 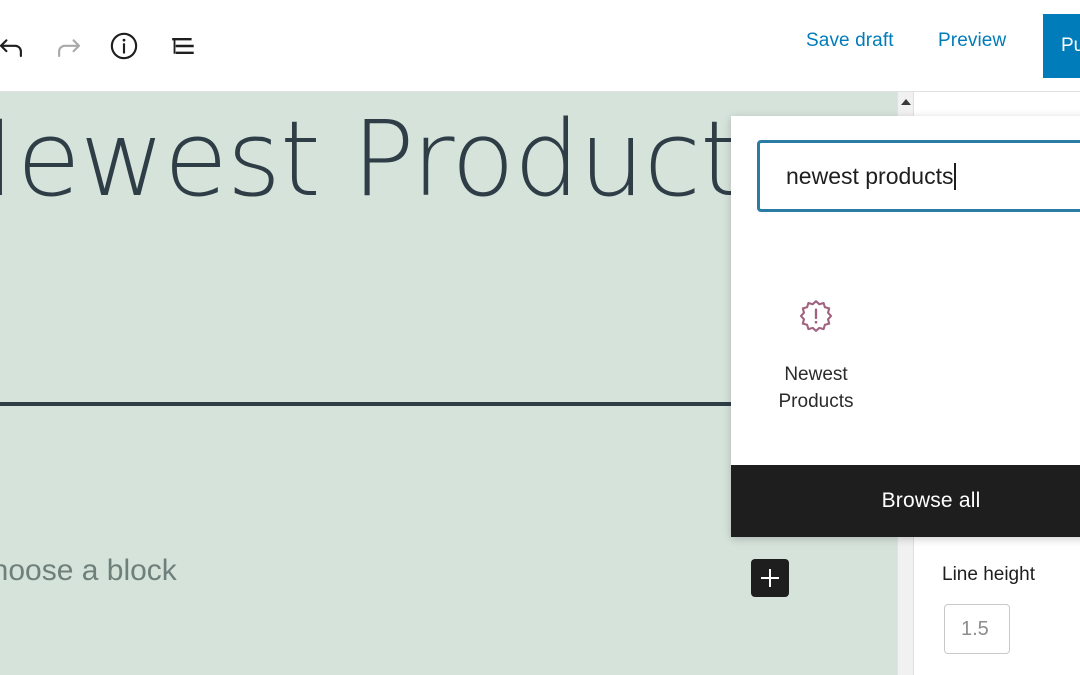 What do you see at coordinates (540, 46) in the screenshot?
I see `editor-top-bar: Save draft Preview Pu` at bounding box center [540, 46].